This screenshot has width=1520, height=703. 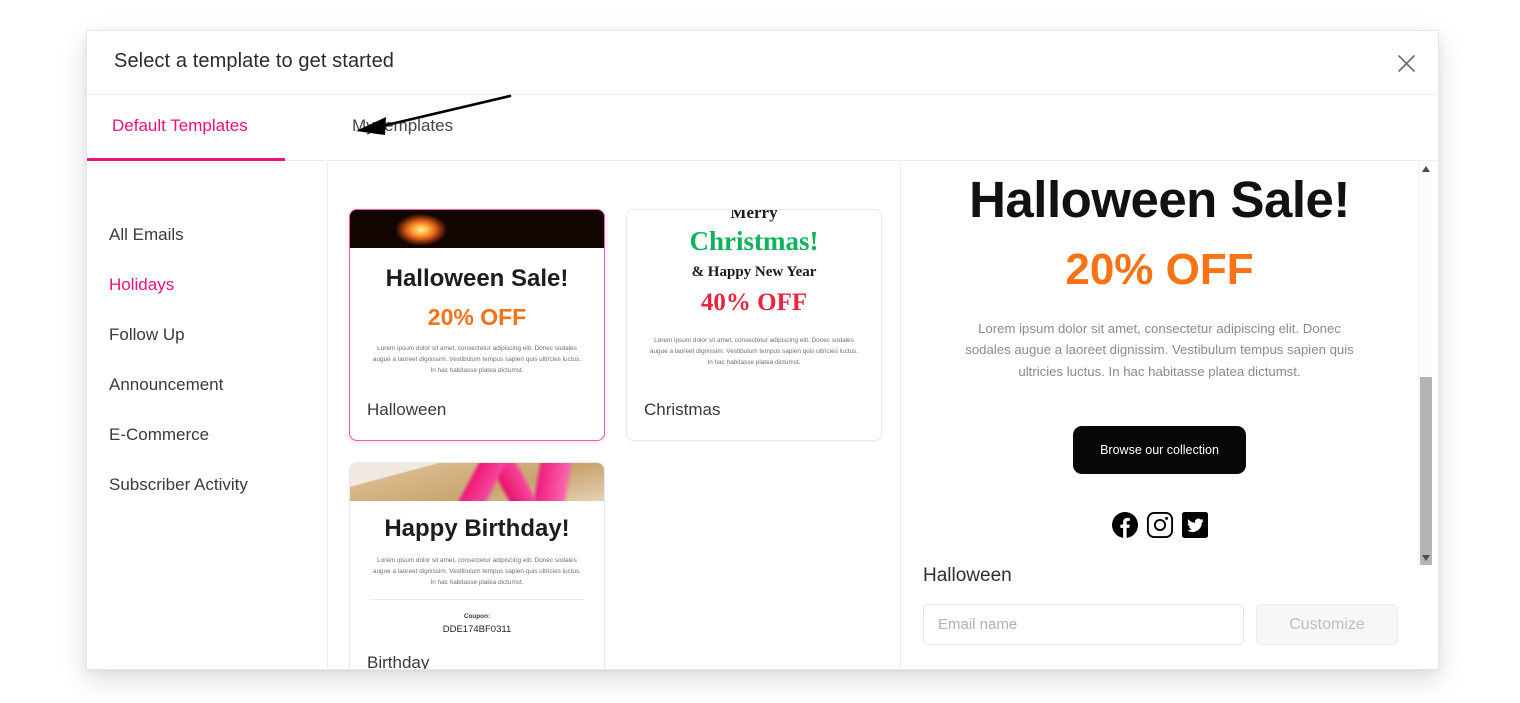 What do you see at coordinates (1426, 558) in the screenshot?
I see `scroll-down-arrow-icon` at bounding box center [1426, 558].